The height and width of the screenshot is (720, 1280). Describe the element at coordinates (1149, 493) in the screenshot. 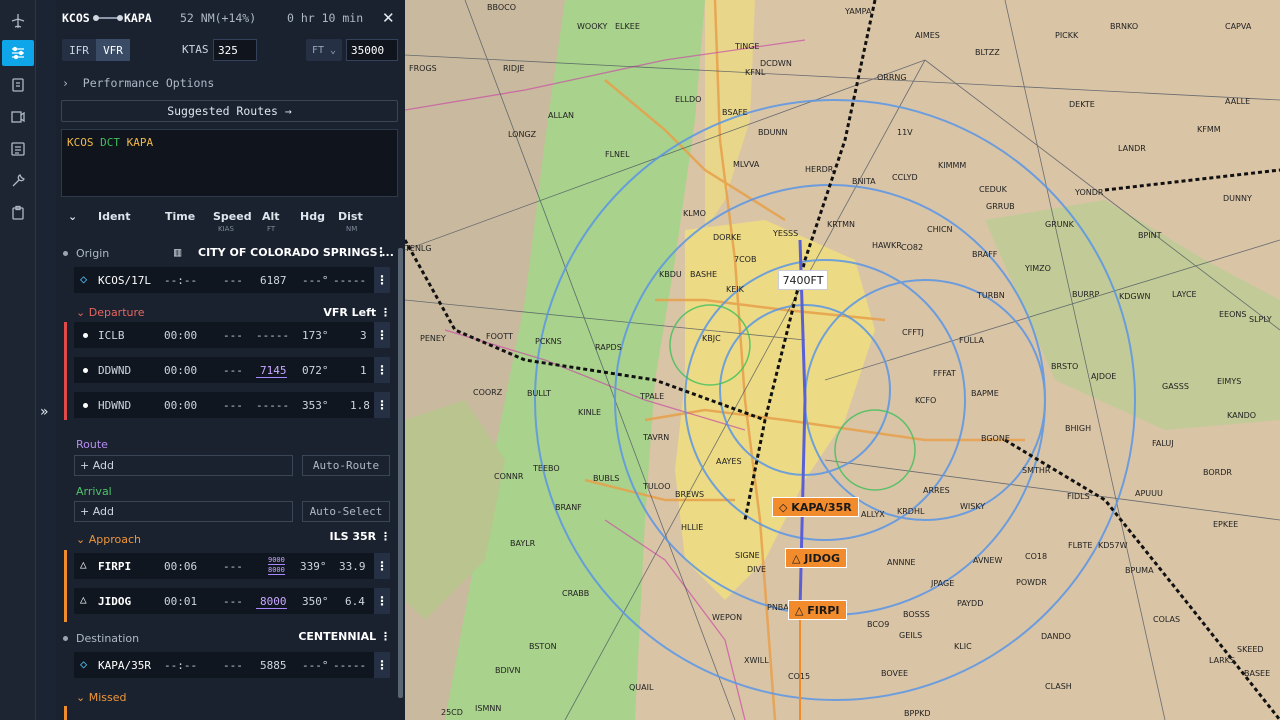

I see `map-label: APUUU` at that location.